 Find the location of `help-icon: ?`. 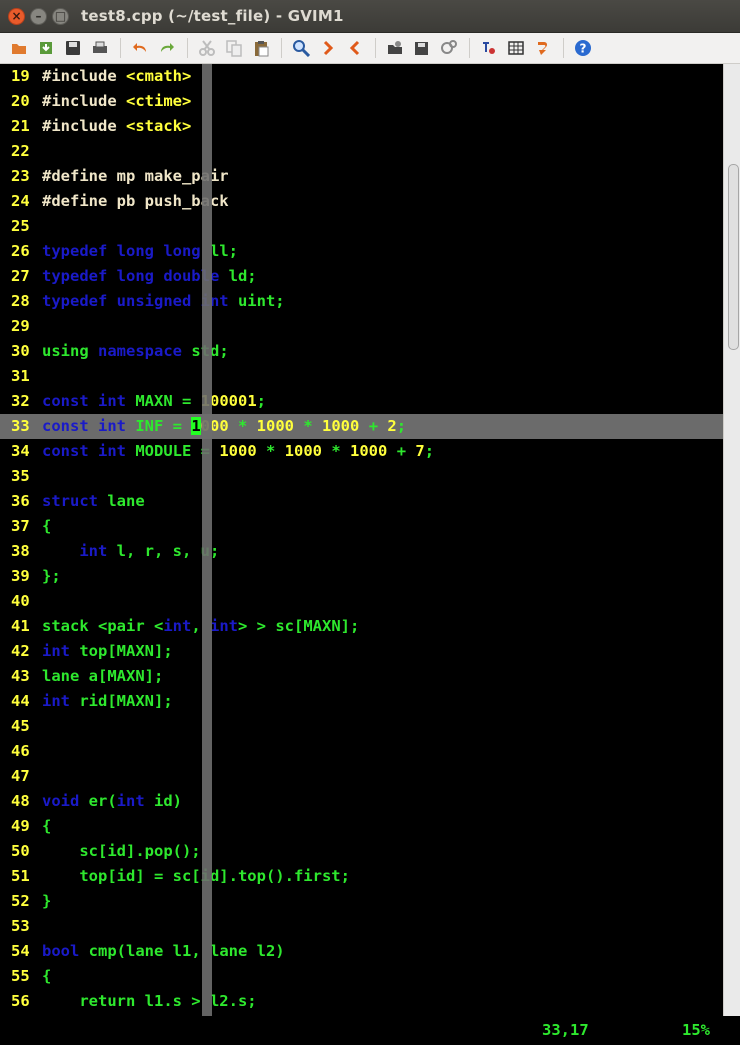

help-icon: ? is located at coordinates (583, 48).